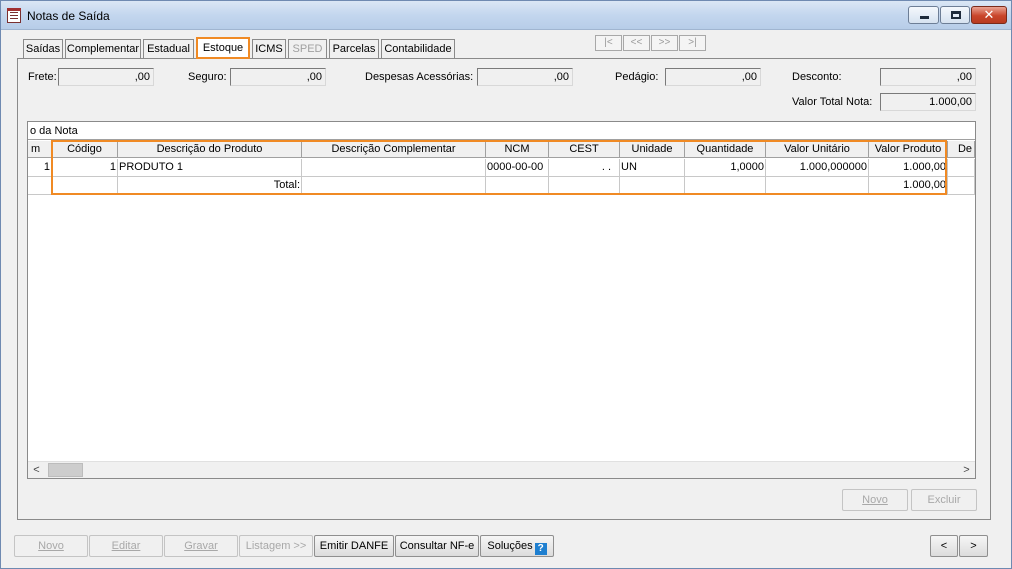  I want to click on maximize-icon, so click(956, 15).